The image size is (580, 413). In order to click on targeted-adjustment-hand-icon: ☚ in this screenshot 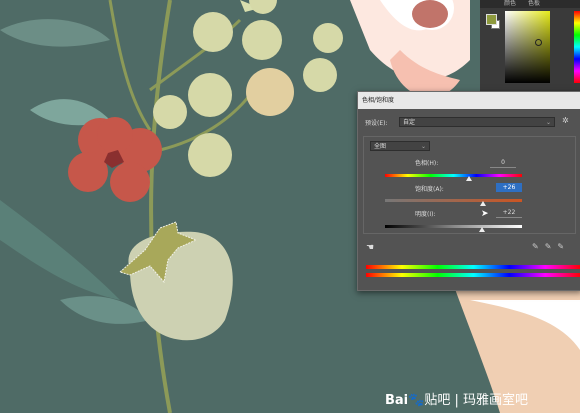, I will do `click(370, 248)`.